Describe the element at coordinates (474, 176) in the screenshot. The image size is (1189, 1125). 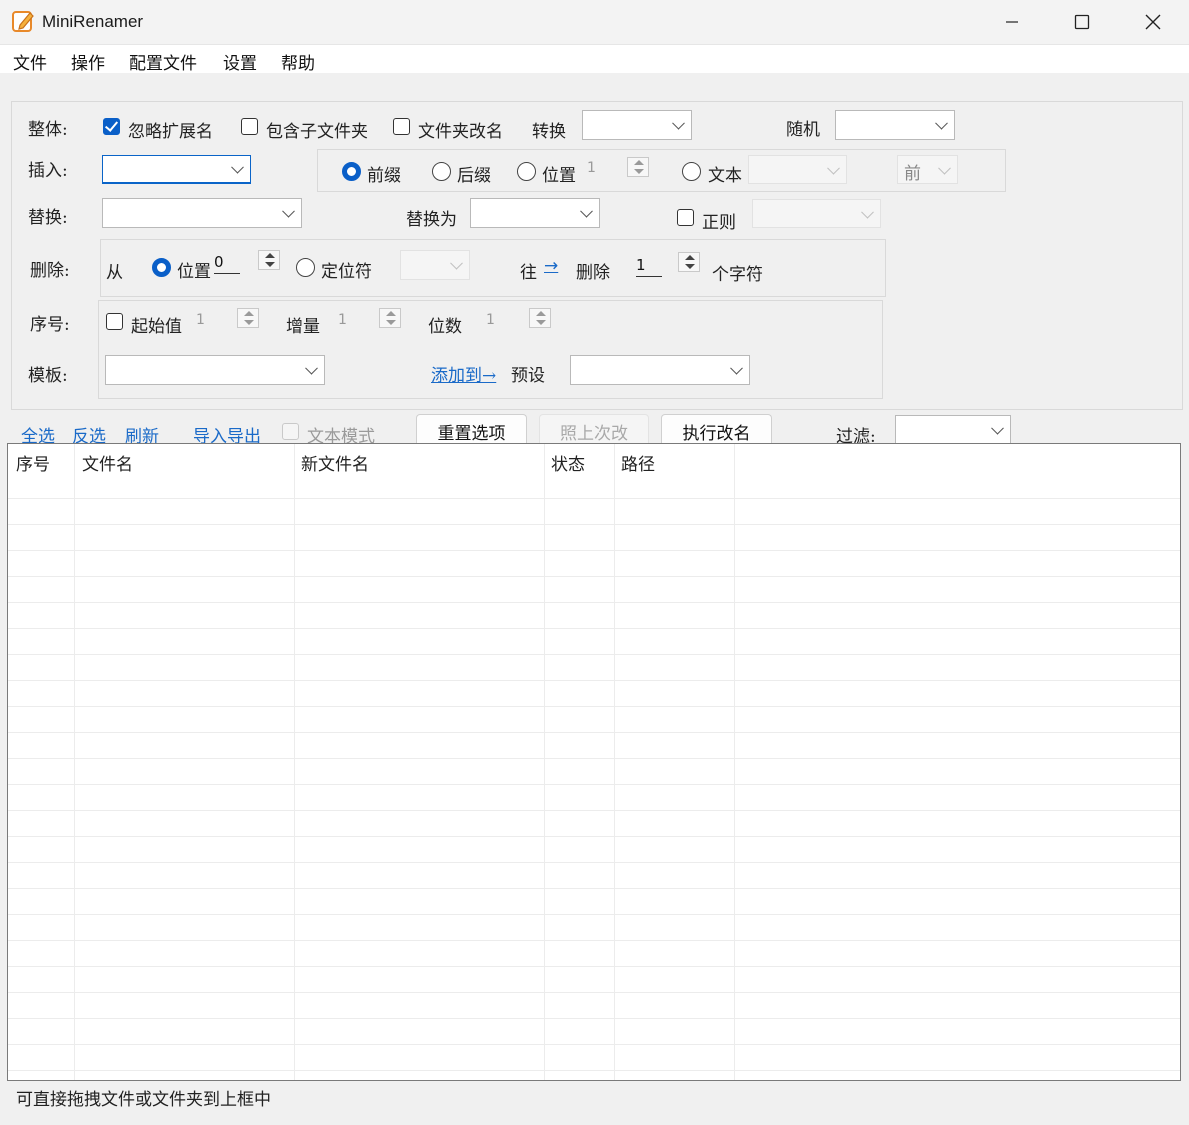
I see `insert-suffix-label: 后缀` at that location.